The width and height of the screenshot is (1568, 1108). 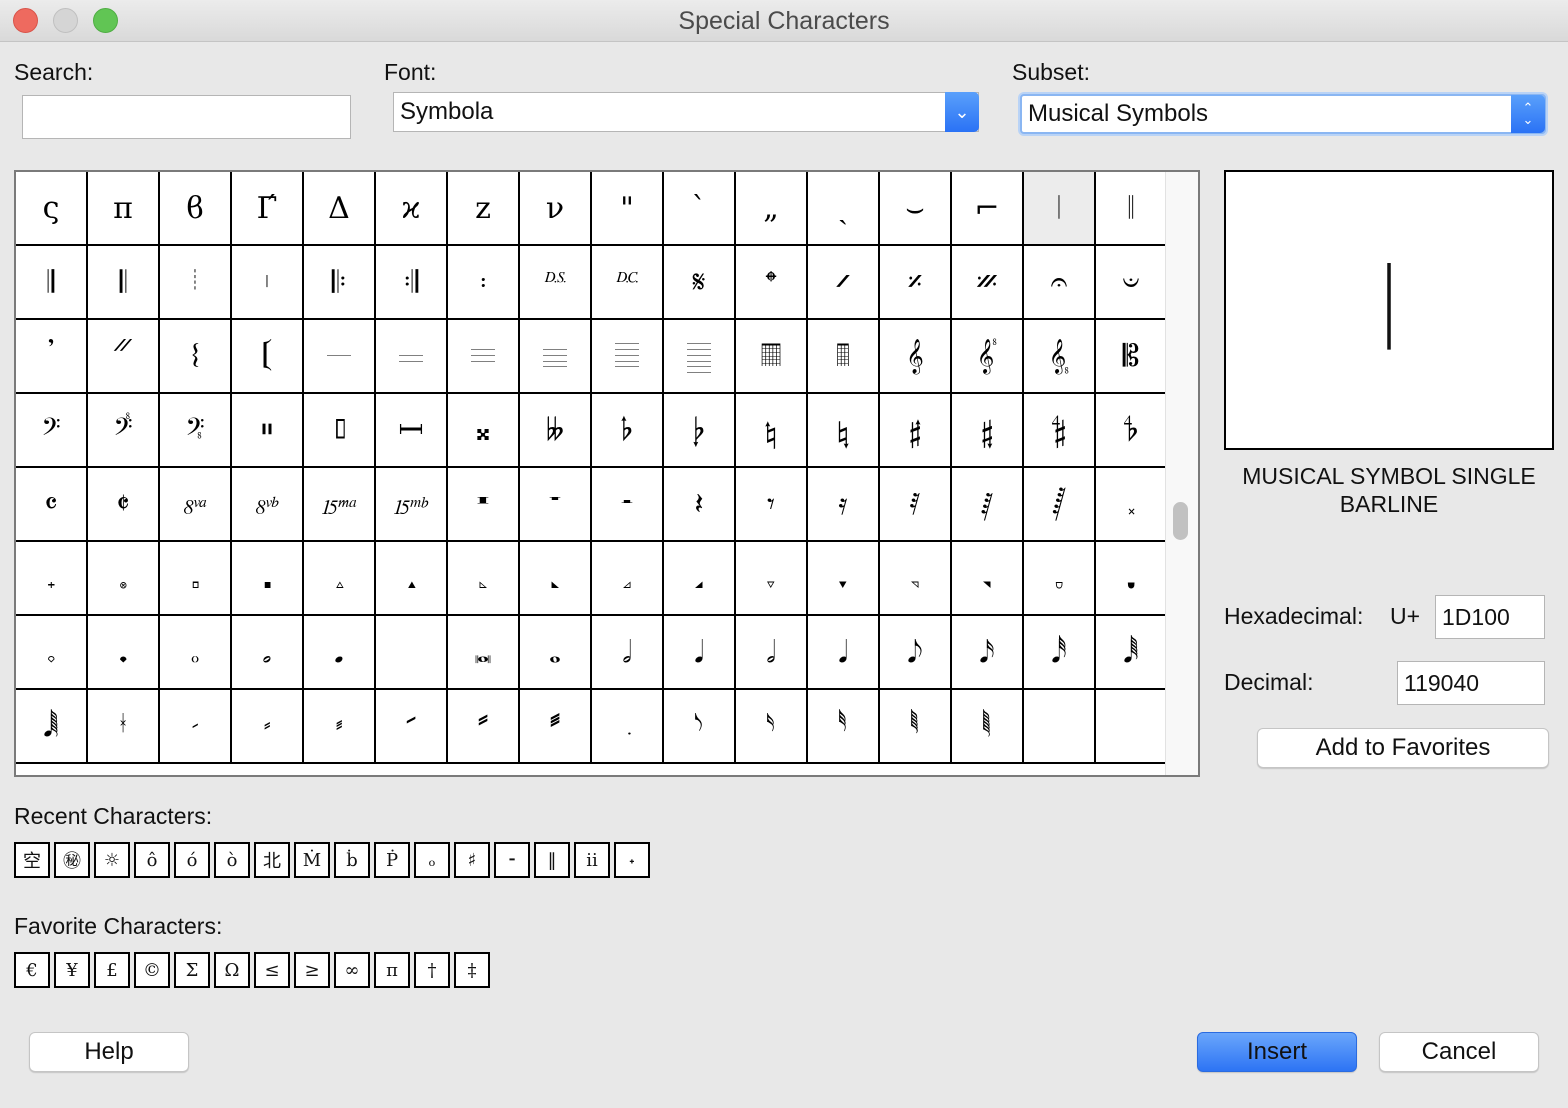 What do you see at coordinates (988, 653) in the screenshot?
I see `character-cell: 𝅘𝅥𝅯` at bounding box center [988, 653].